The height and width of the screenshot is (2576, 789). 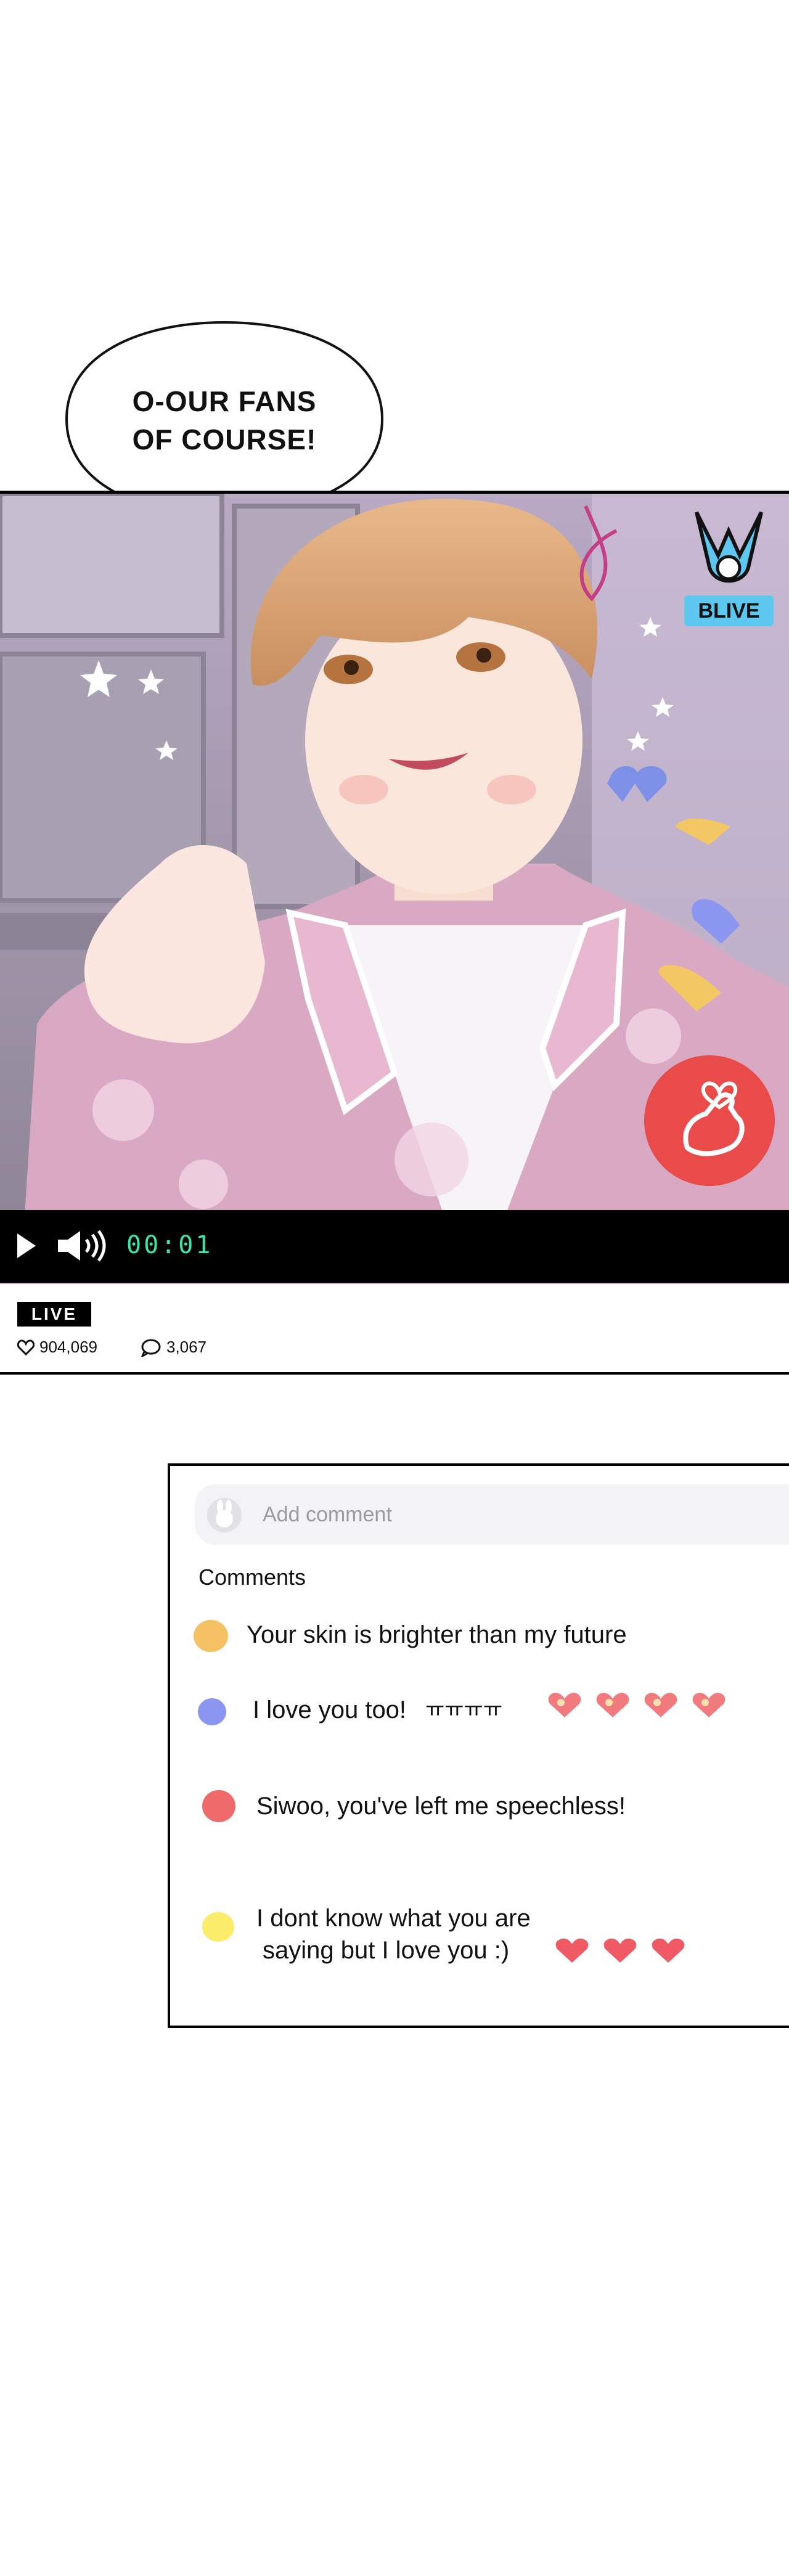 What do you see at coordinates (394, 1246) in the screenshot?
I see `video-control-bar: 00:01` at bounding box center [394, 1246].